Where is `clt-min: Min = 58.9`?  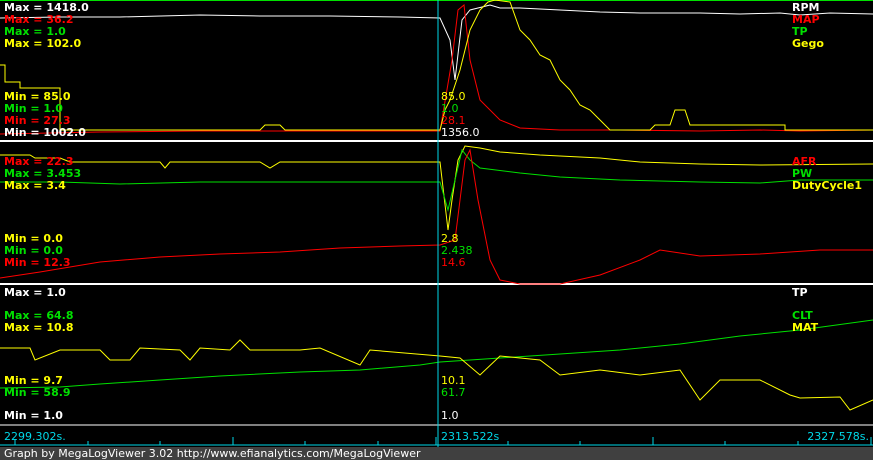 clt-min: Min = 58.9 is located at coordinates (37, 392).